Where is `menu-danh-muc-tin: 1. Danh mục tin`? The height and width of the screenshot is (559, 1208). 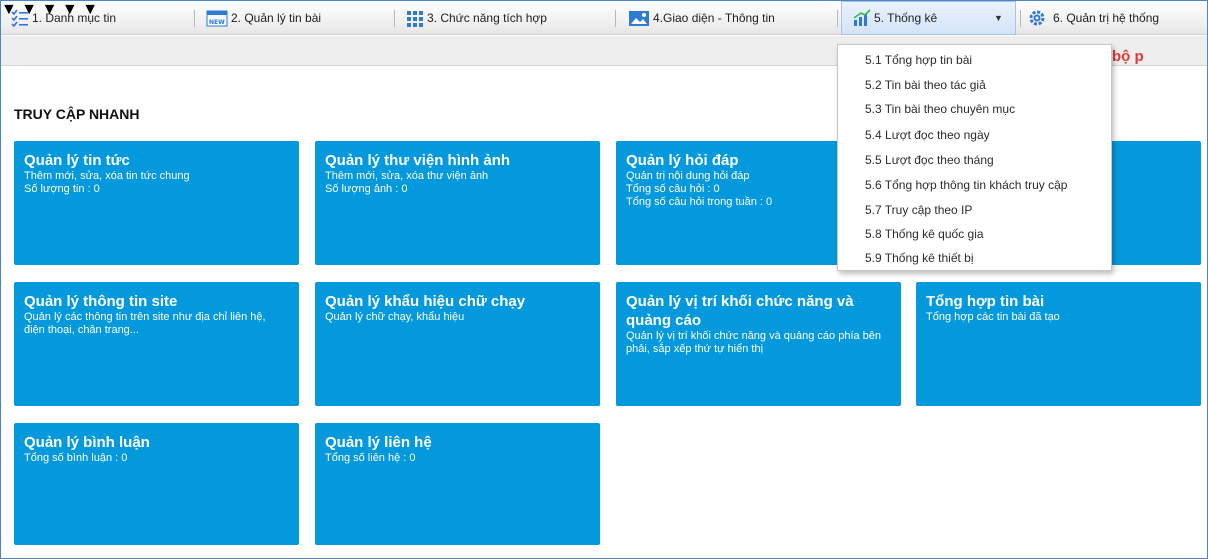
menu-danh-muc-tin: 1. Danh mục tin is located at coordinates (63, 18).